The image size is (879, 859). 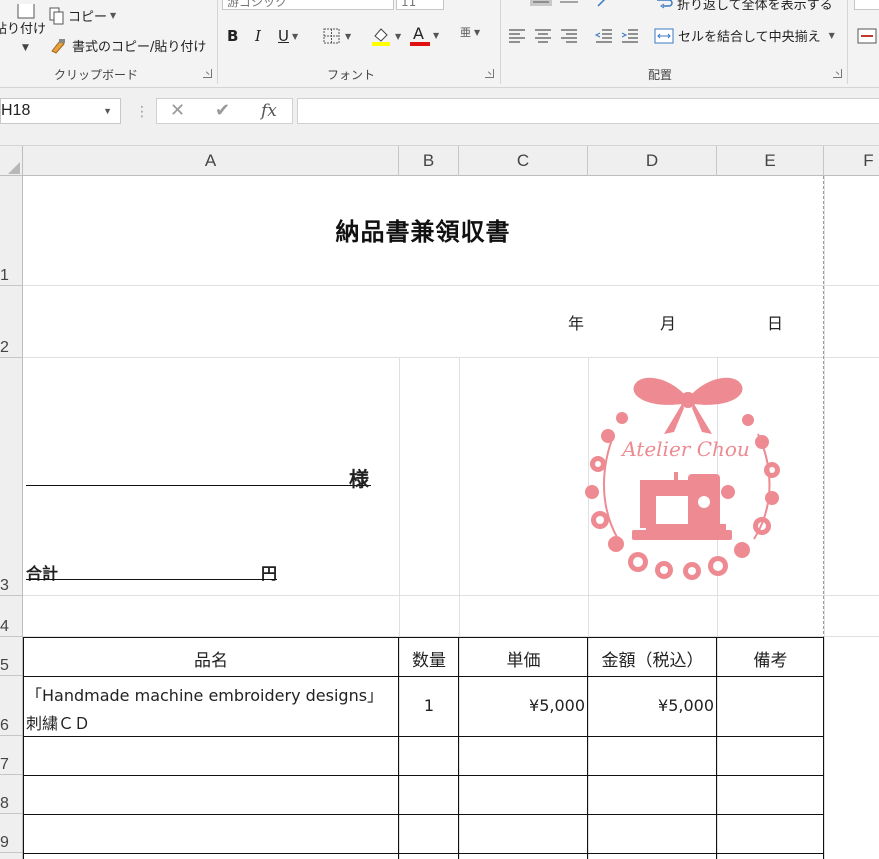 What do you see at coordinates (11, 231) in the screenshot?
I see `row-header-1: 1` at bounding box center [11, 231].